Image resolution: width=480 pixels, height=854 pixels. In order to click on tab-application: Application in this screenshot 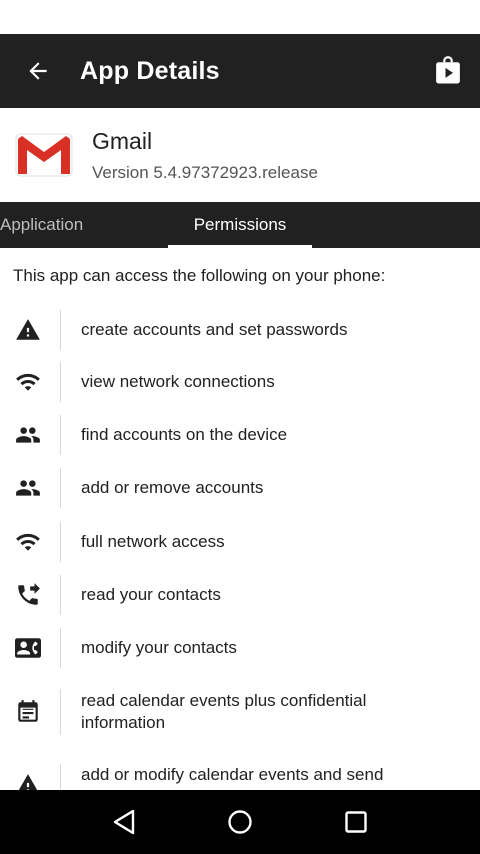, I will do `click(70, 225)`.